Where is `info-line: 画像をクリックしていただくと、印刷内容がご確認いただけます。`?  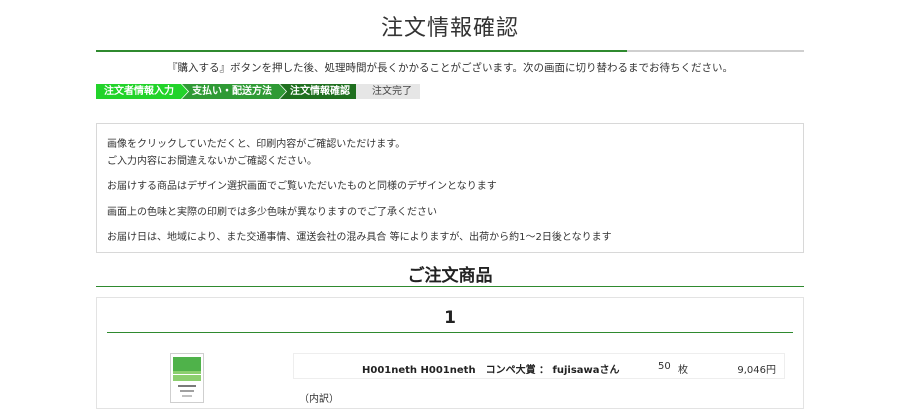 info-line: 画像をクリックしていただくと、印刷内容がご確認いただけます。 is located at coordinates (256, 144).